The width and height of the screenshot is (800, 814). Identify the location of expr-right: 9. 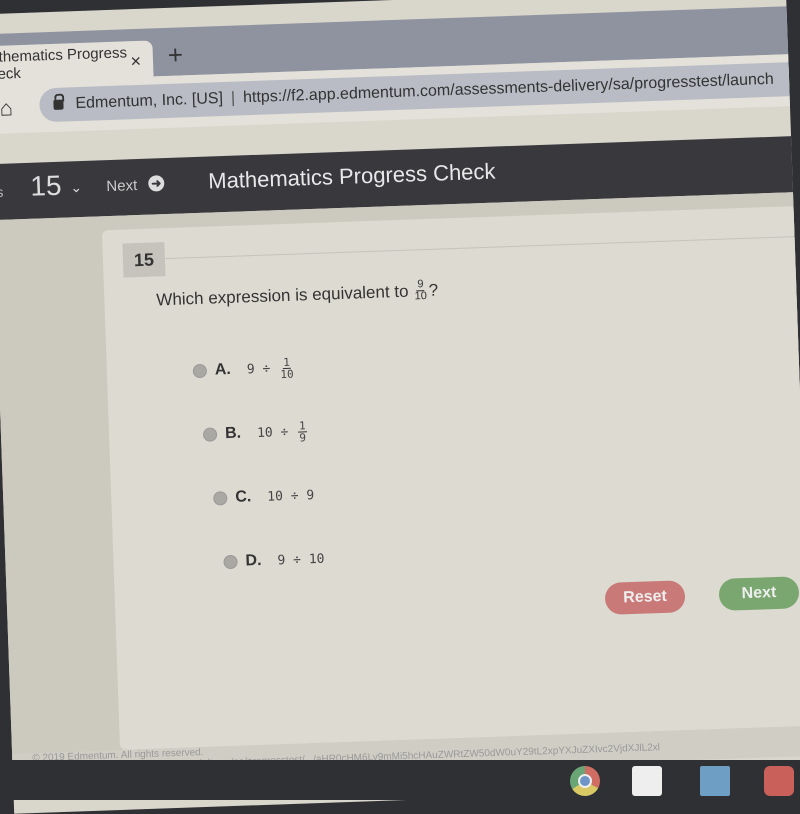
(310, 495).